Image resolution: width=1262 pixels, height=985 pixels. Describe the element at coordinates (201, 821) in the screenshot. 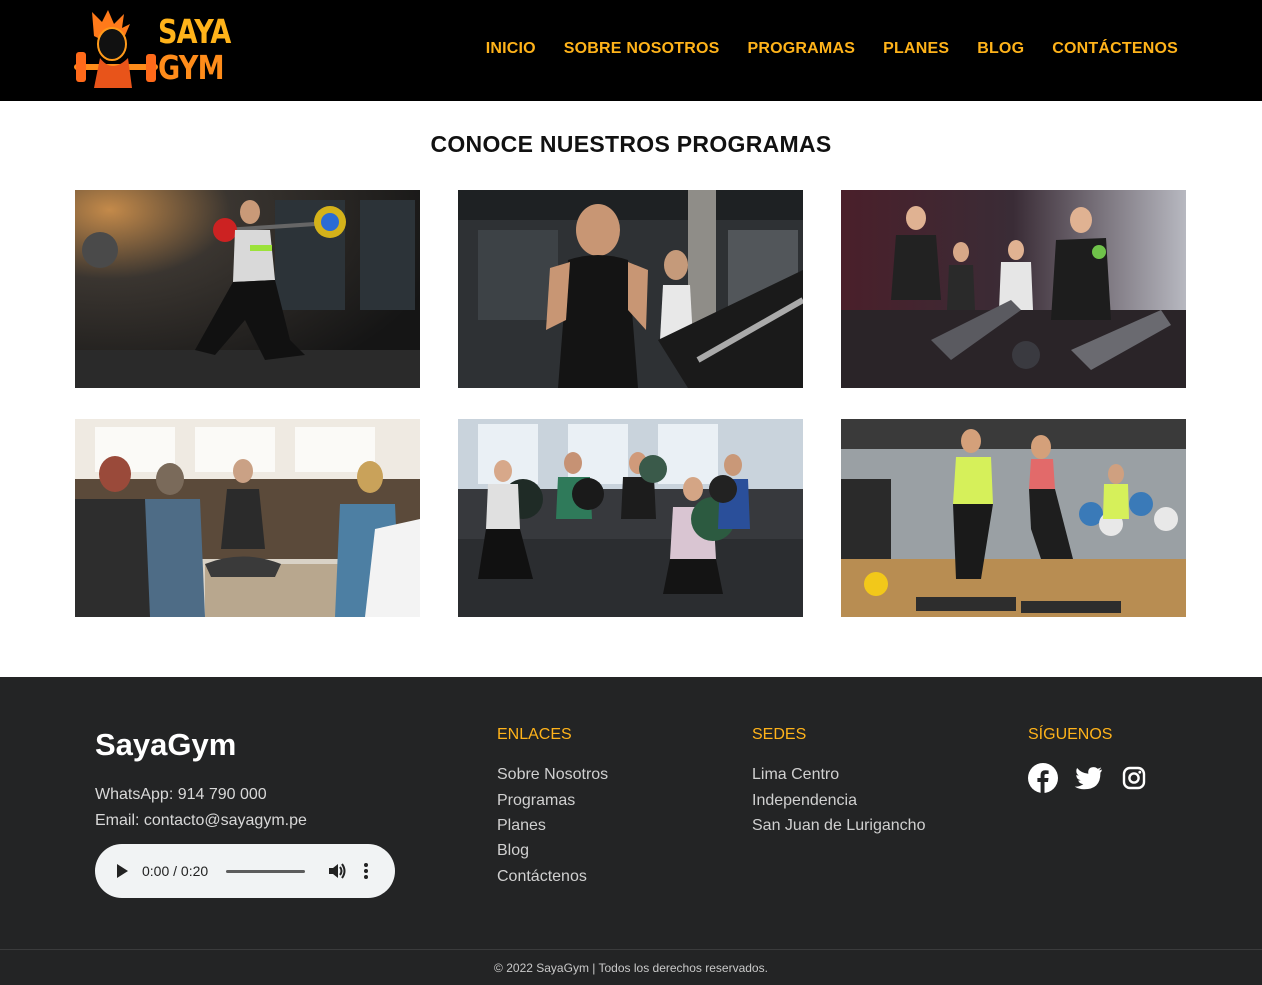

I see `footer-email: Email: contacto@sayagym.pe` at that location.